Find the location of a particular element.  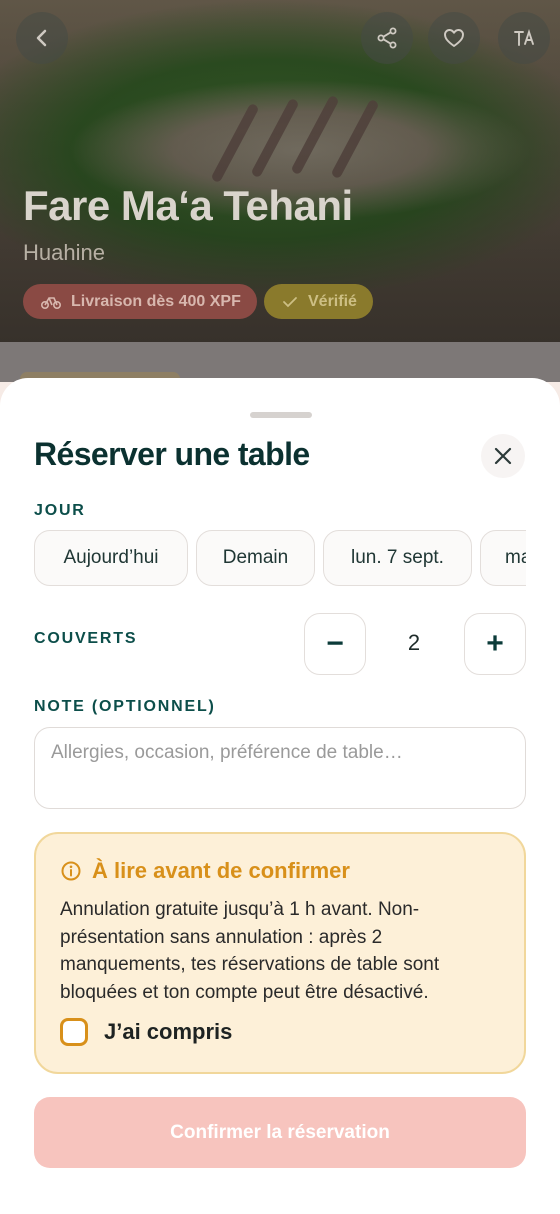

notice-header: À lire avant de confirmer is located at coordinates (205, 871).